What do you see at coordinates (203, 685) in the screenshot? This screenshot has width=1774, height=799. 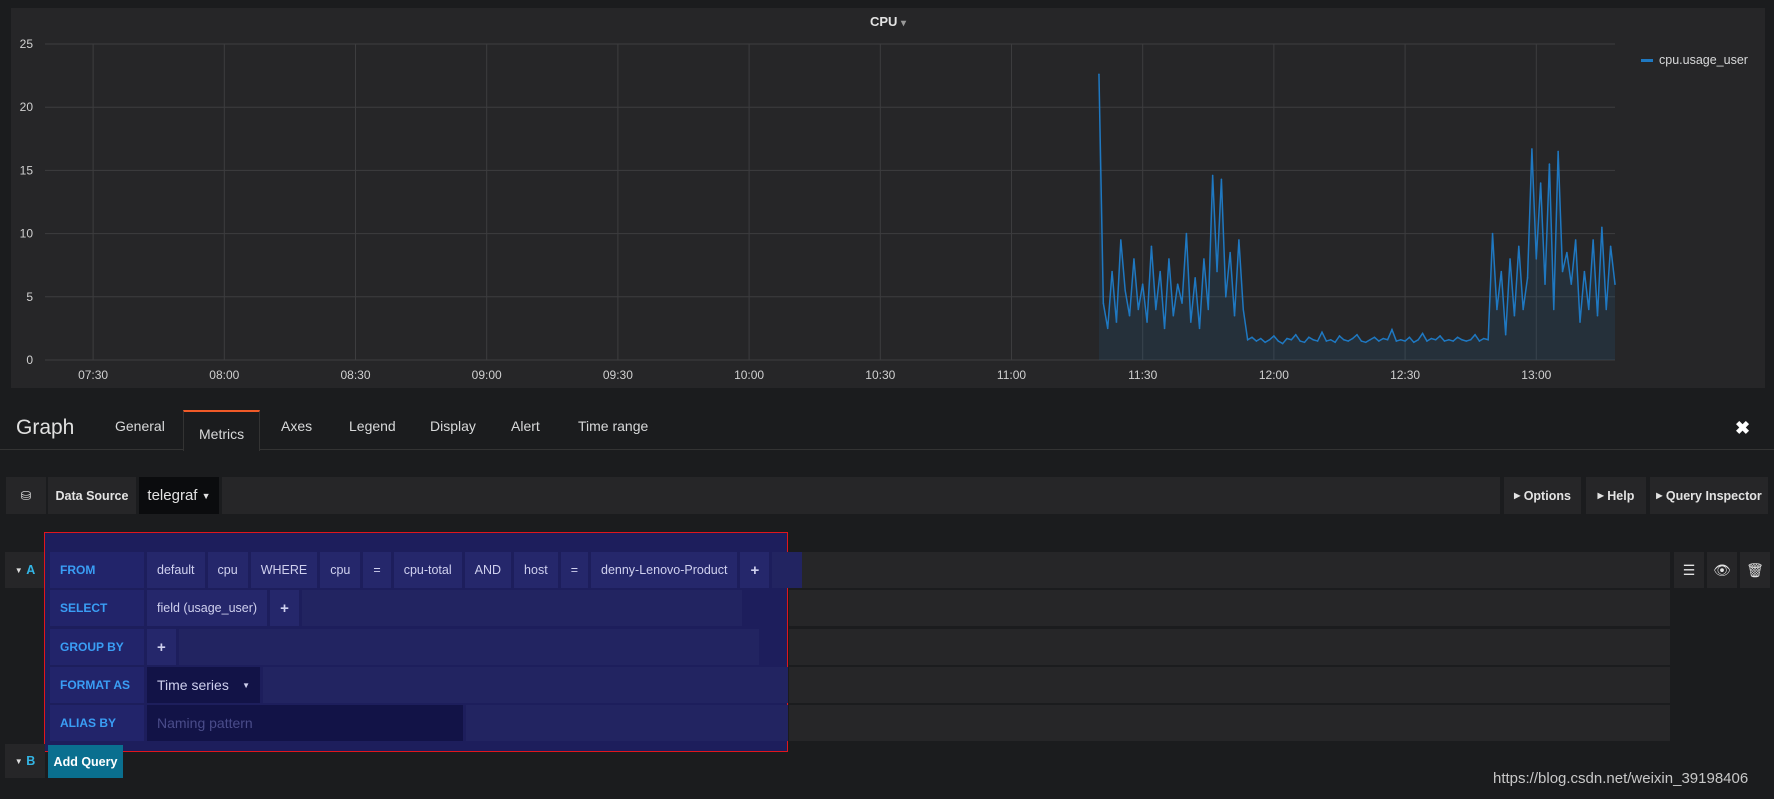 I see `format-select: Time series ▼` at bounding box center [203, 685].